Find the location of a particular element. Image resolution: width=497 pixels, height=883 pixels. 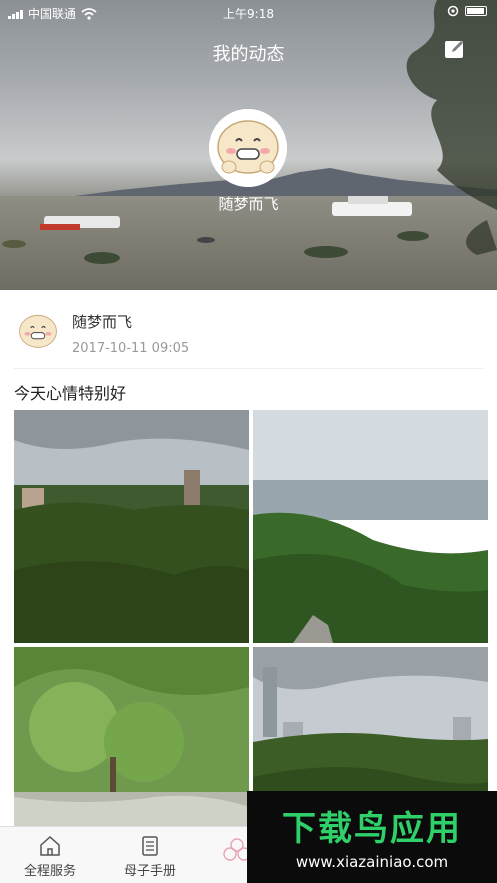

tab-full-service: 全程服务 is located at coordinates (50, 855).